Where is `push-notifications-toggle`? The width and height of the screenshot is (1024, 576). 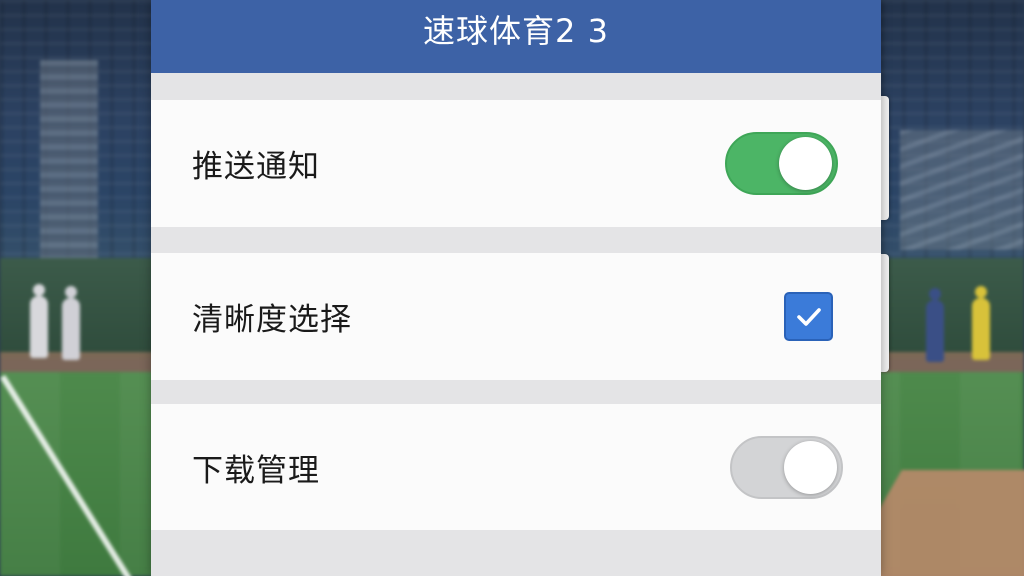 push-notifications-toggle is located at coordinates (781, 163).